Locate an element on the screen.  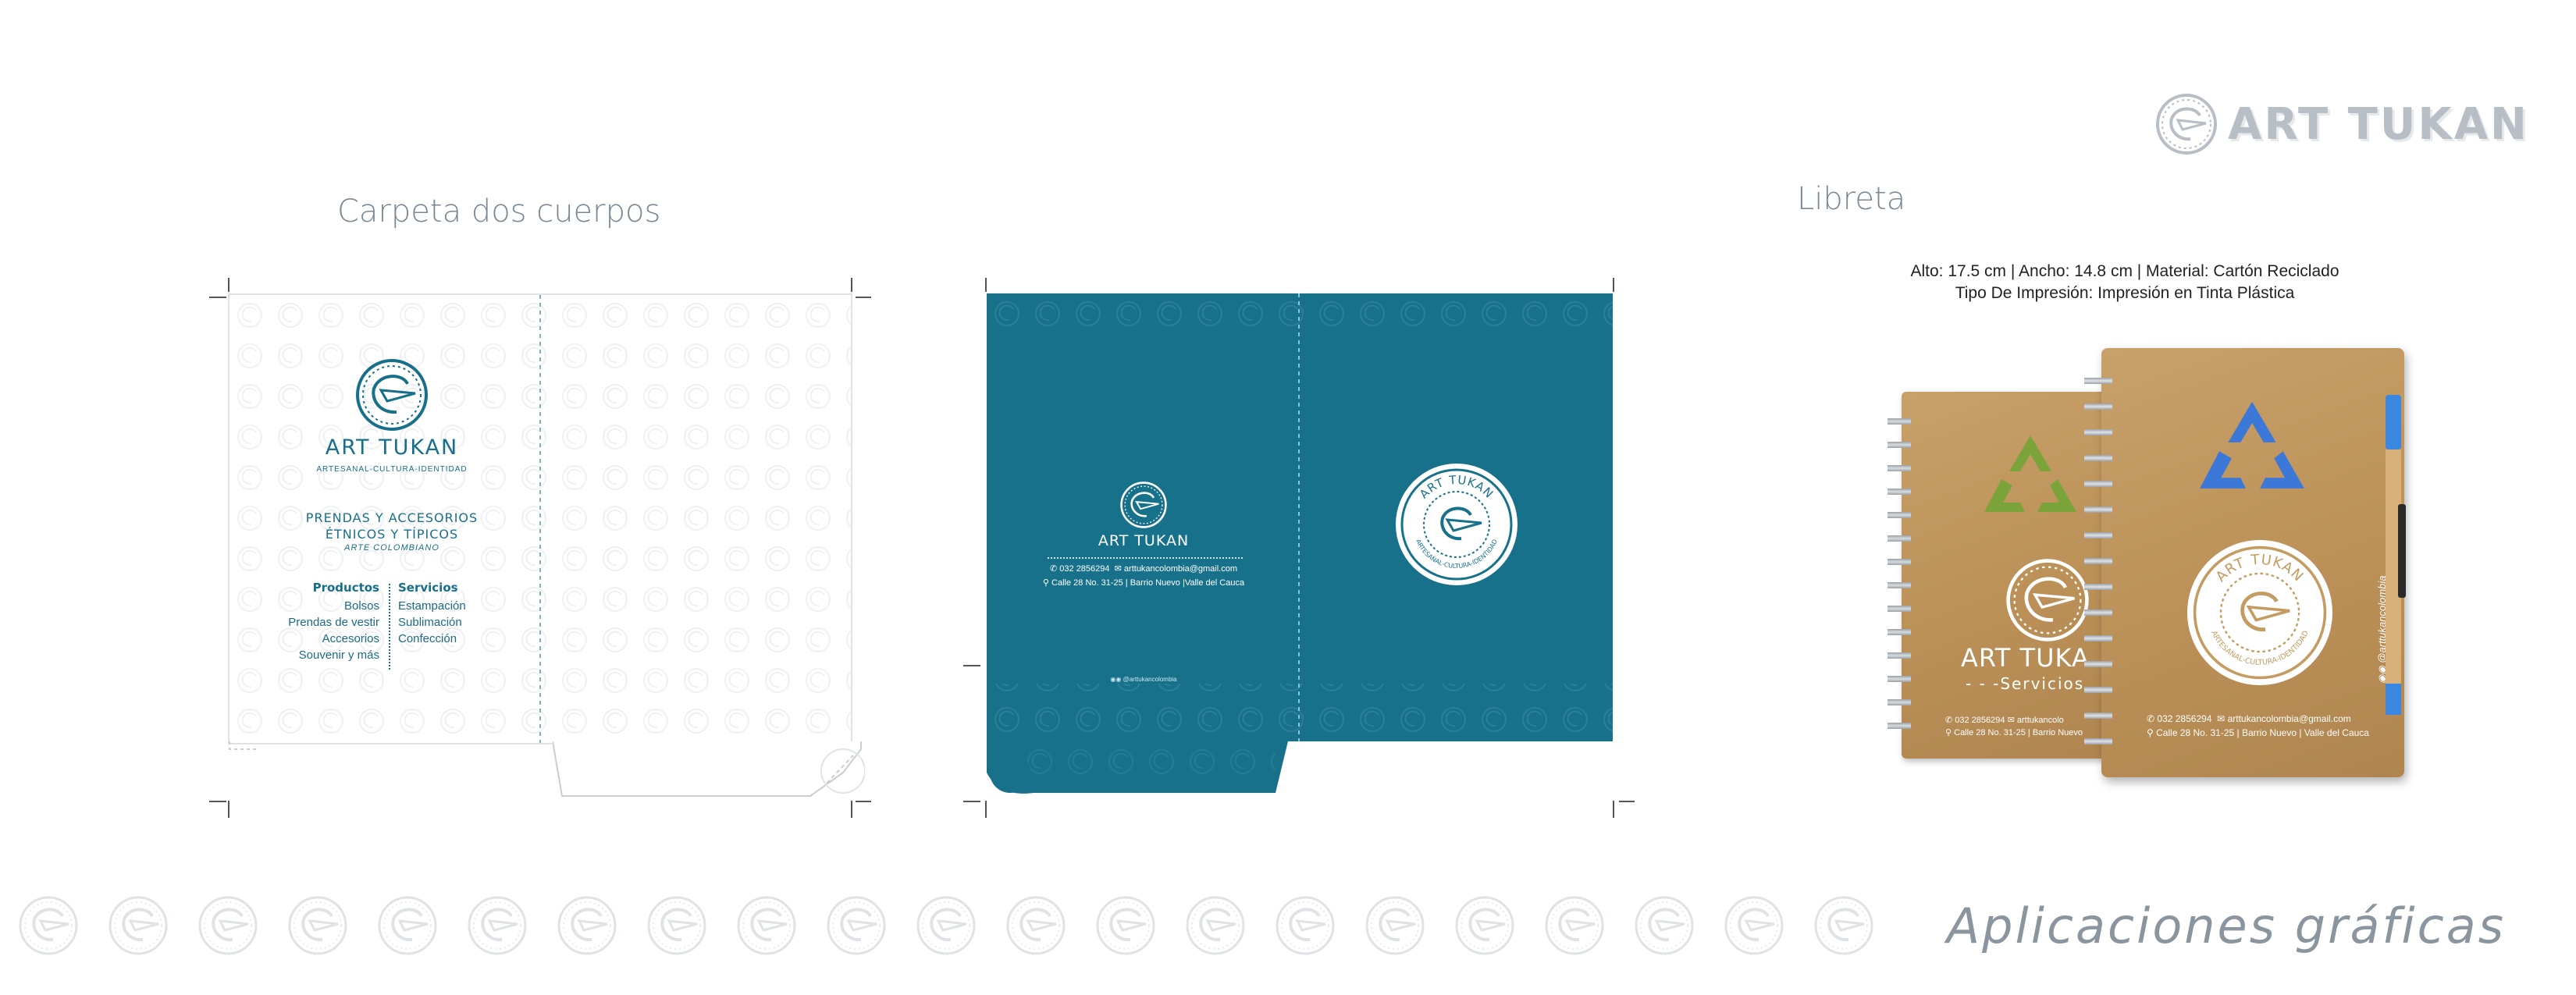
notebook-front-phone: 032 2856294 is located at coordinates (2184, 718).